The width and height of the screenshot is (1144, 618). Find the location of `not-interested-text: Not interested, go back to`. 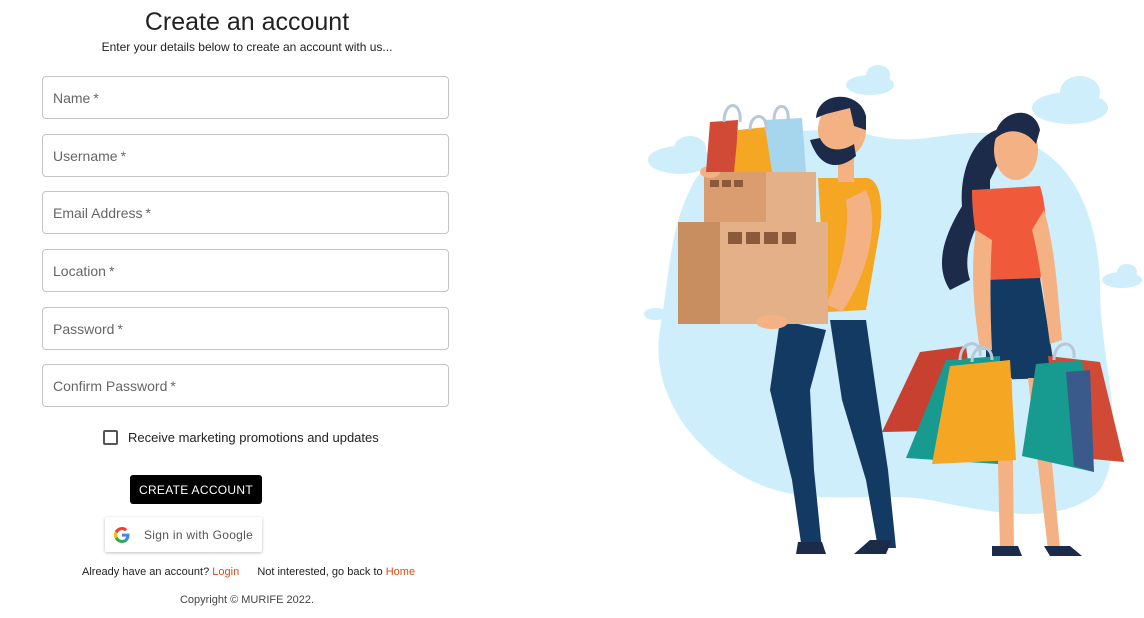

not-interested-text: Not interested, go back to is located at coordinates (320, 572).